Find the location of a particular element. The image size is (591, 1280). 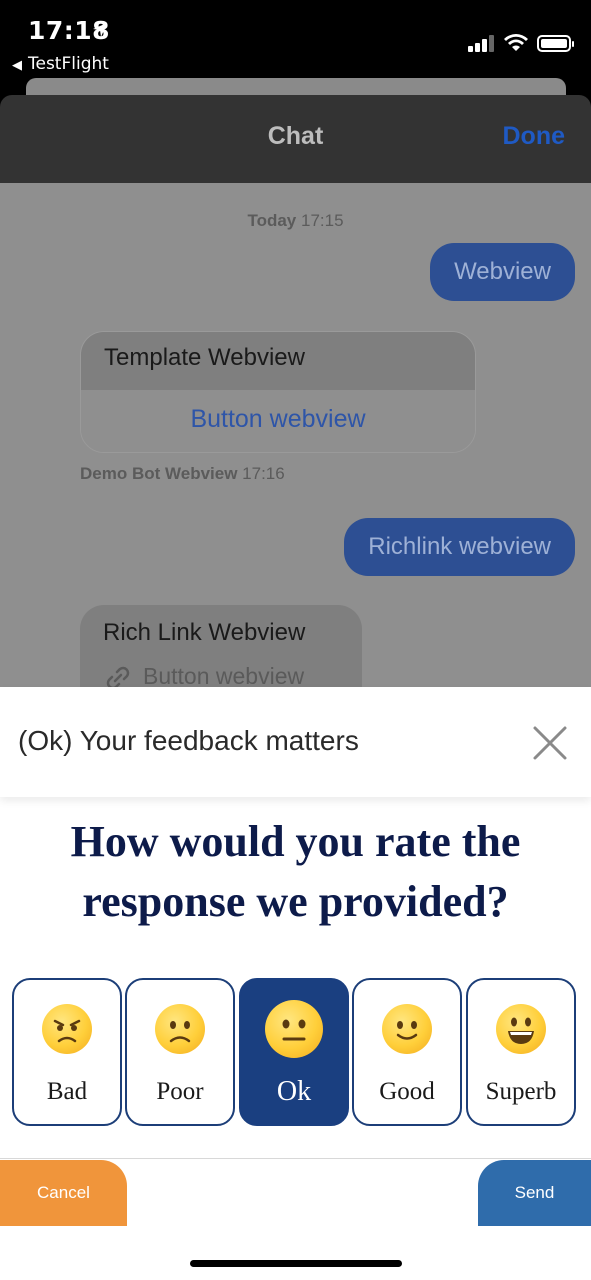

rating-superb-button: Superb is located at coordinates (521, 1052).